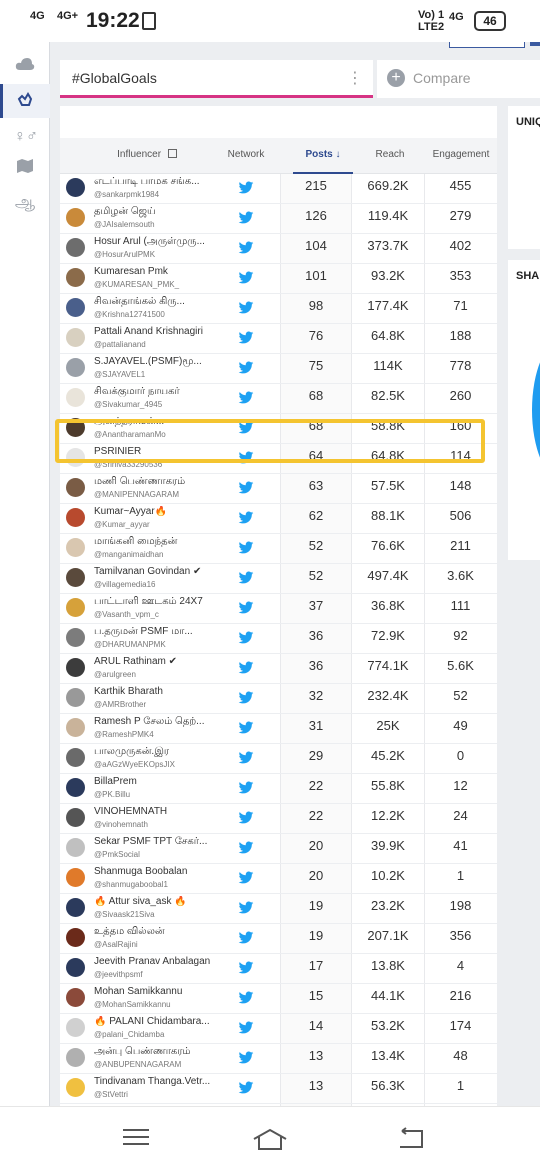 Image resolution: width=540 pixels, height=1170 pixels. I want to click on tamil-script-icon: ஆ, so click(25, 203).